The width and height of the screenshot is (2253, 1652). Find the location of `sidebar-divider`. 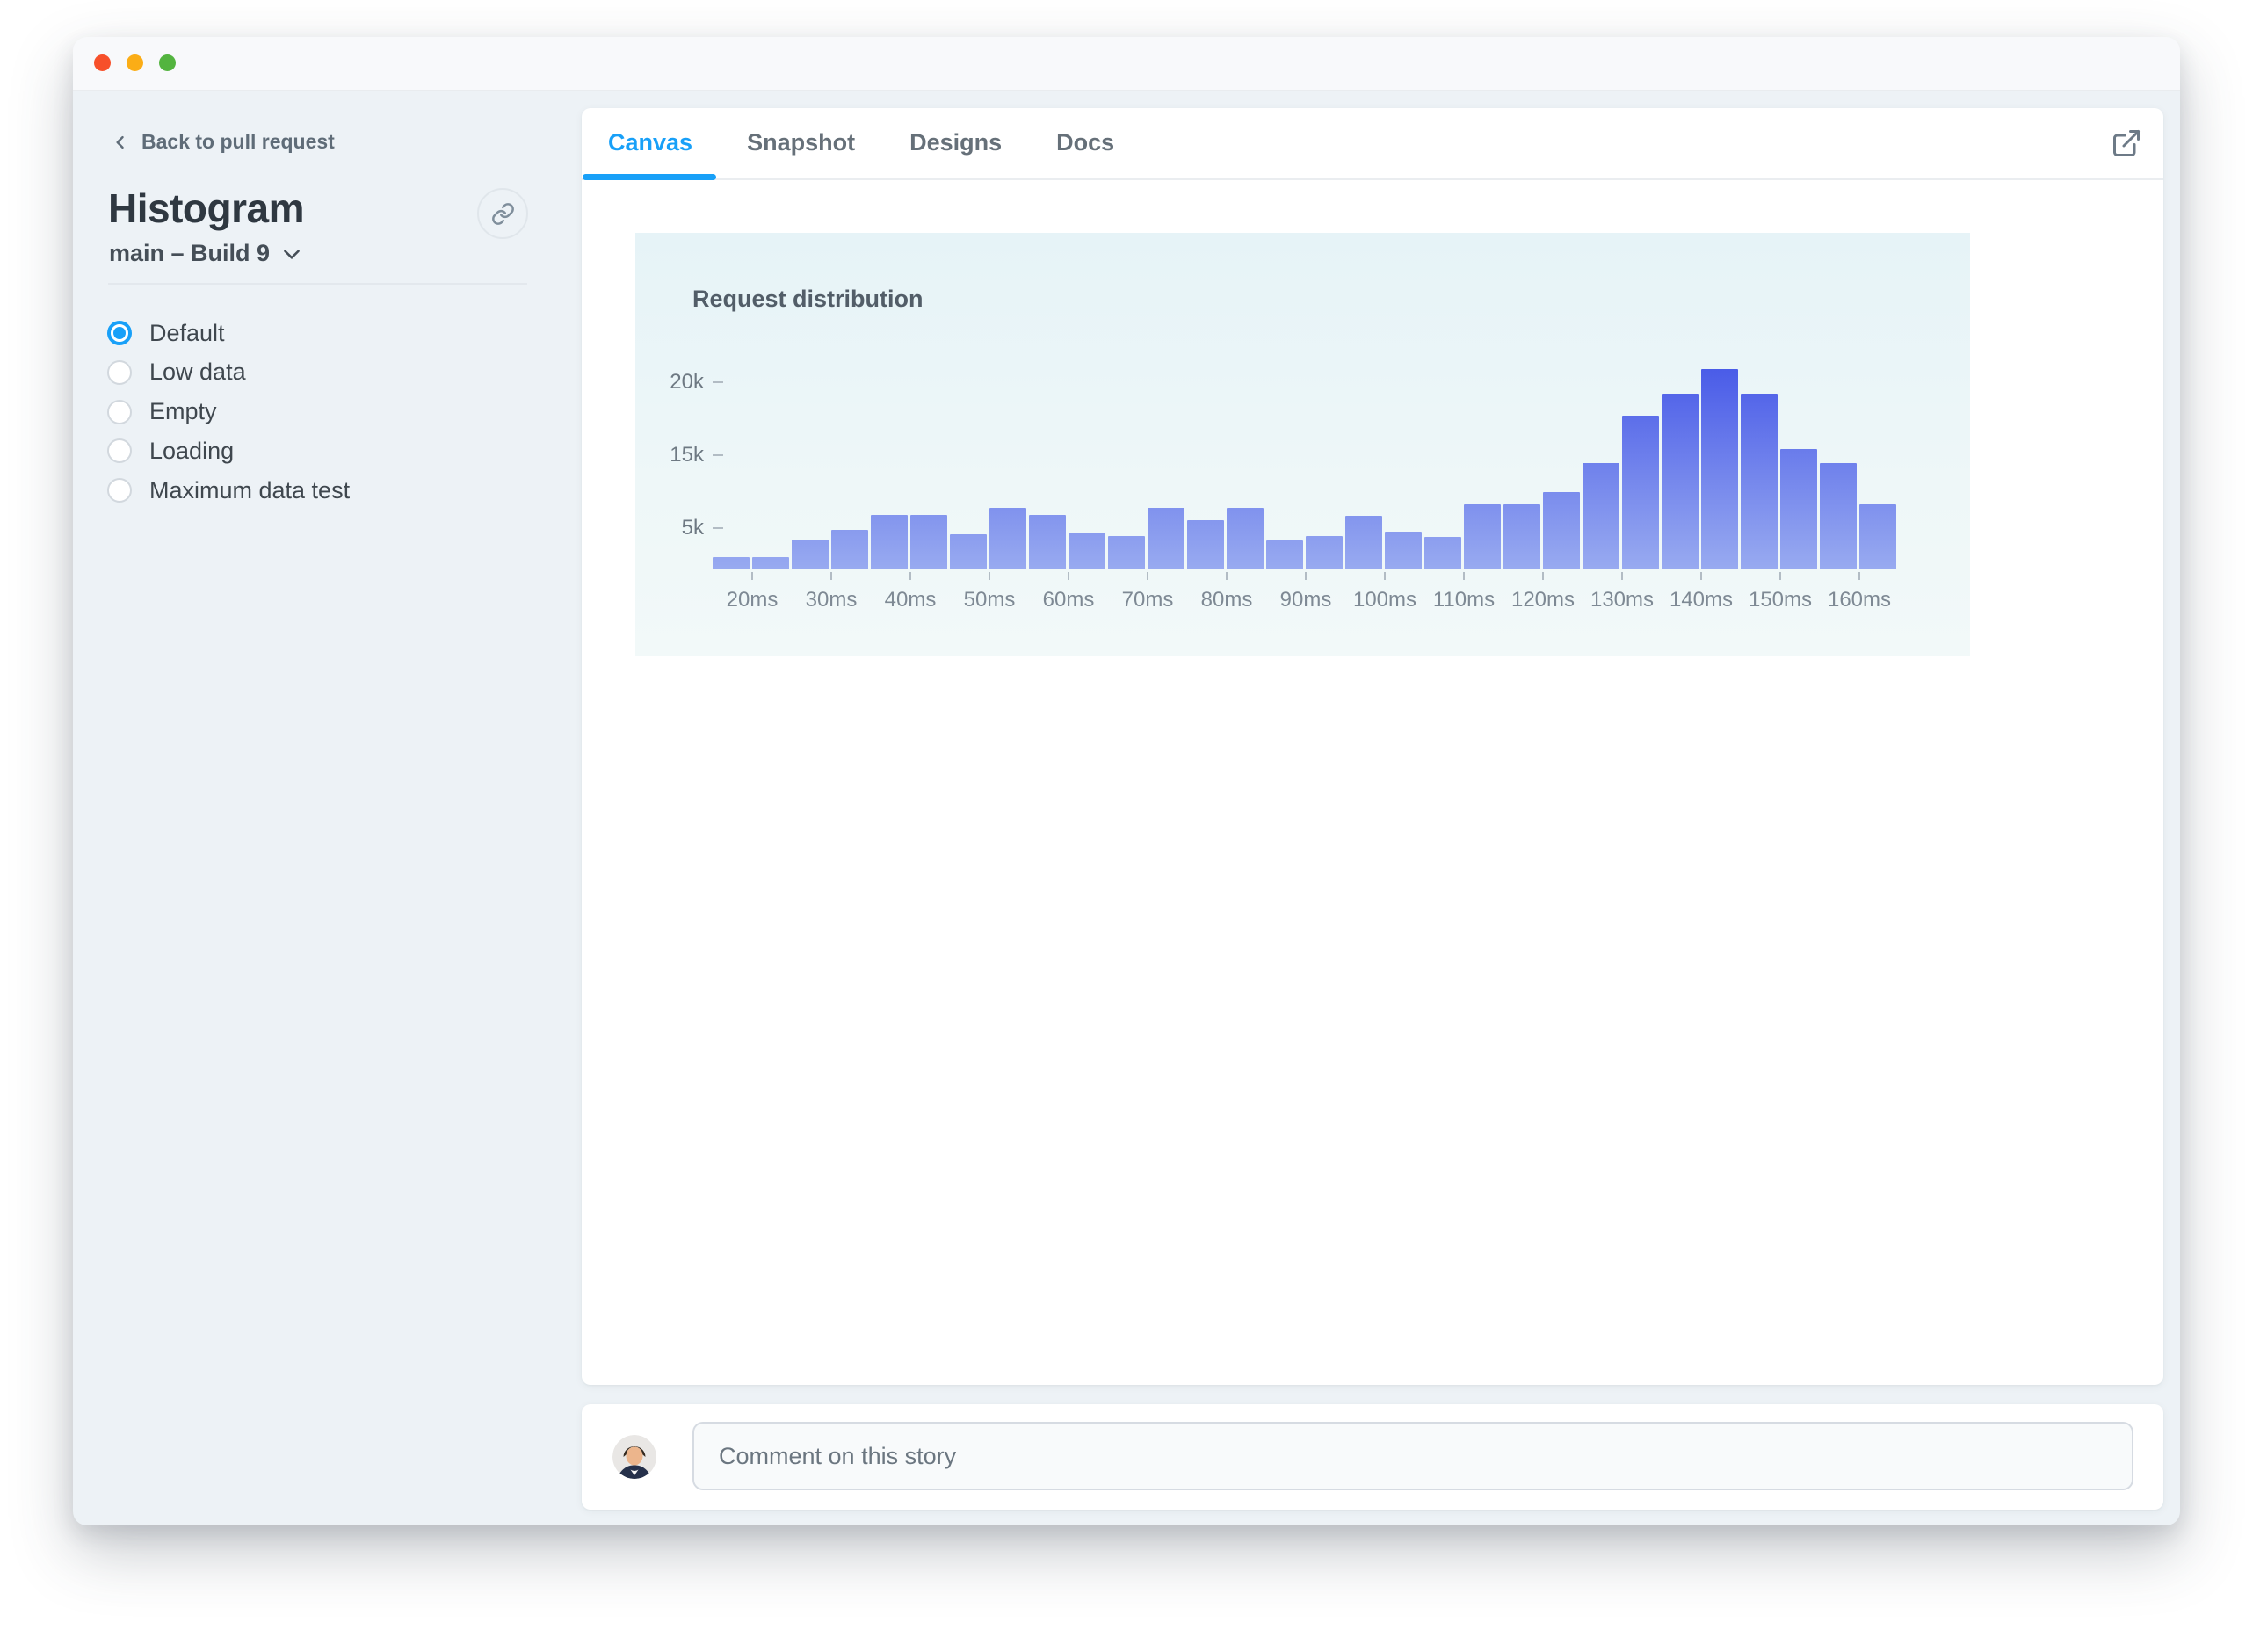

sidebar-divider is located at coordinates (318, 284).